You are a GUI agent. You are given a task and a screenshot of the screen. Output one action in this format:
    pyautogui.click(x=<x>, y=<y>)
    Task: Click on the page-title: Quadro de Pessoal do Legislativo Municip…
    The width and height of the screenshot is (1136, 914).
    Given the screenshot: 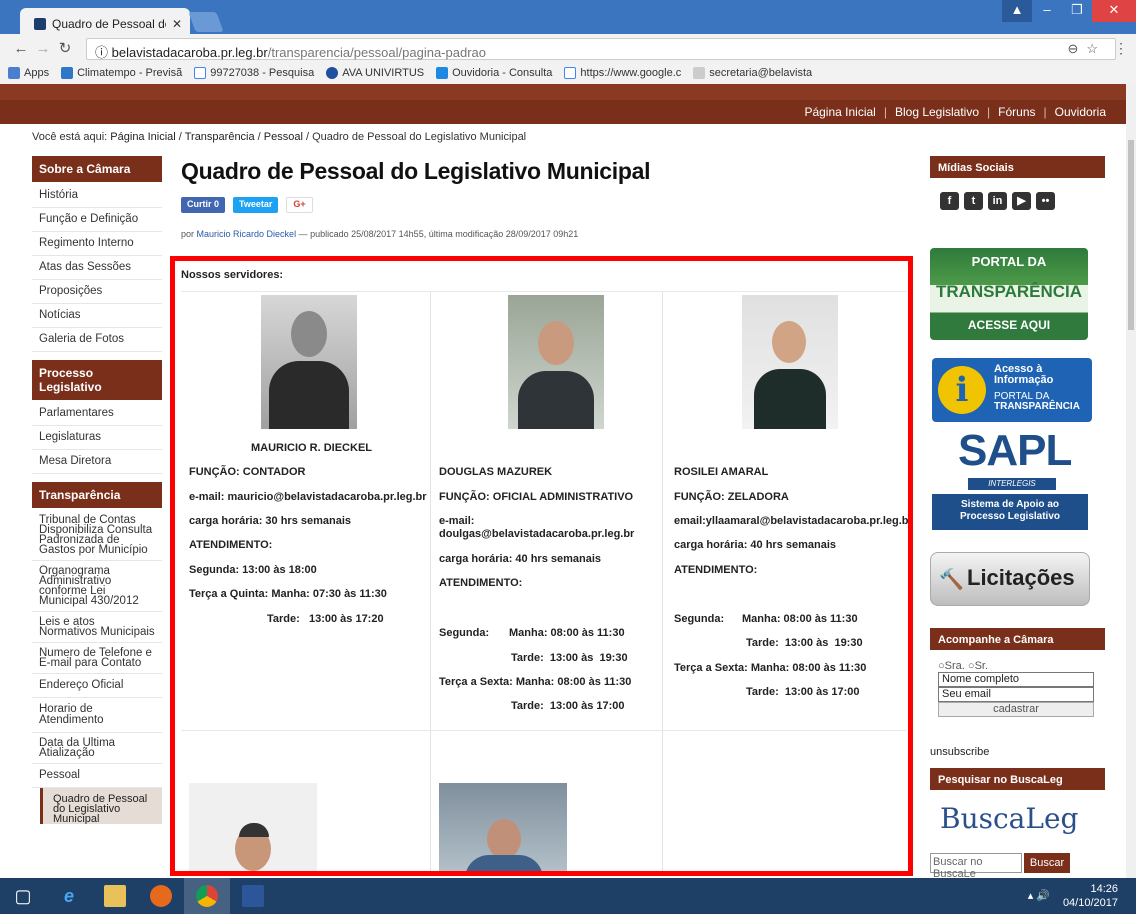 What is the action you would take?
    pyautogui.click(x=416, y=171)
    